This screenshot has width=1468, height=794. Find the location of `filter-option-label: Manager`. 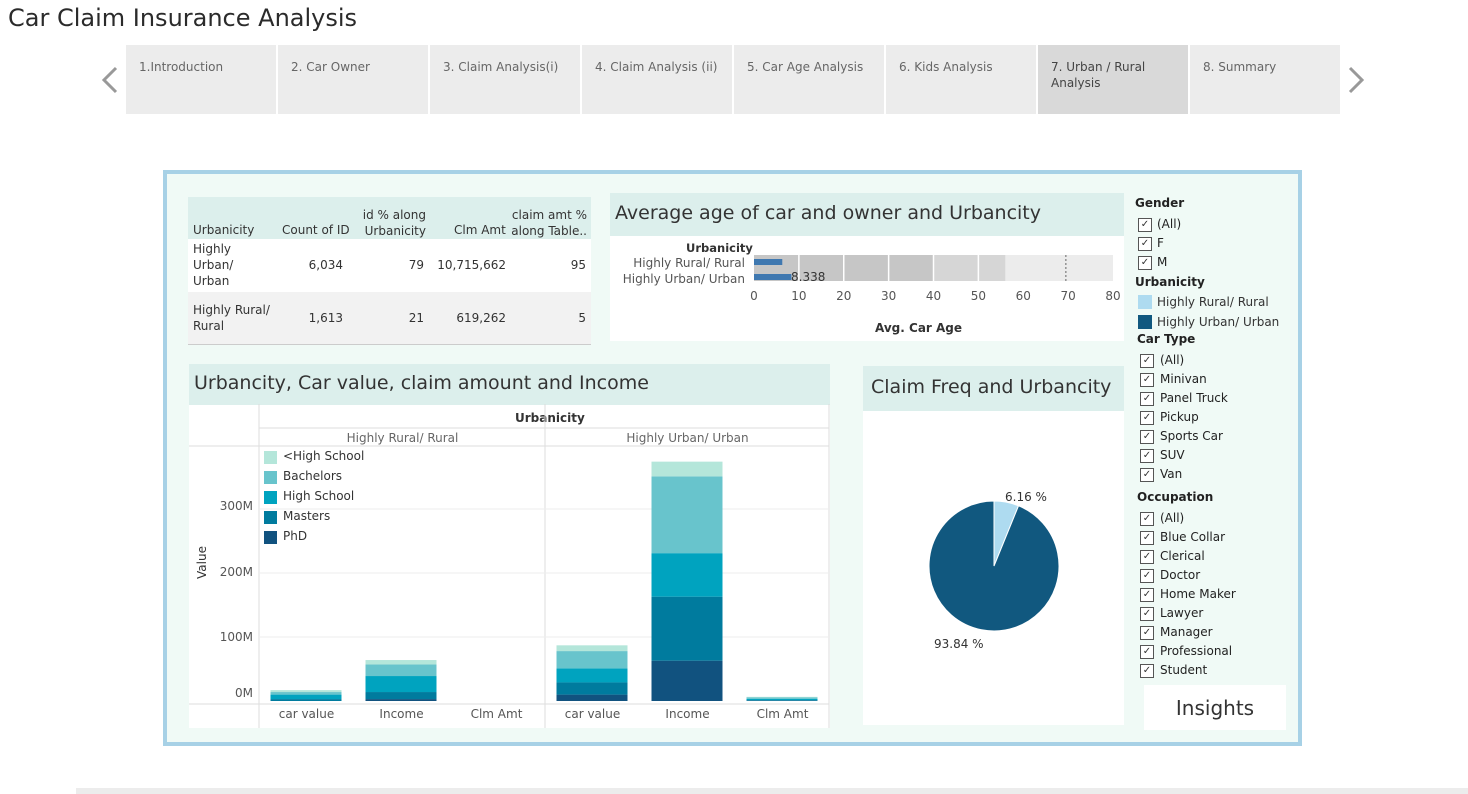

filter-option-label: Manager is located at coordinates (1186, 632).